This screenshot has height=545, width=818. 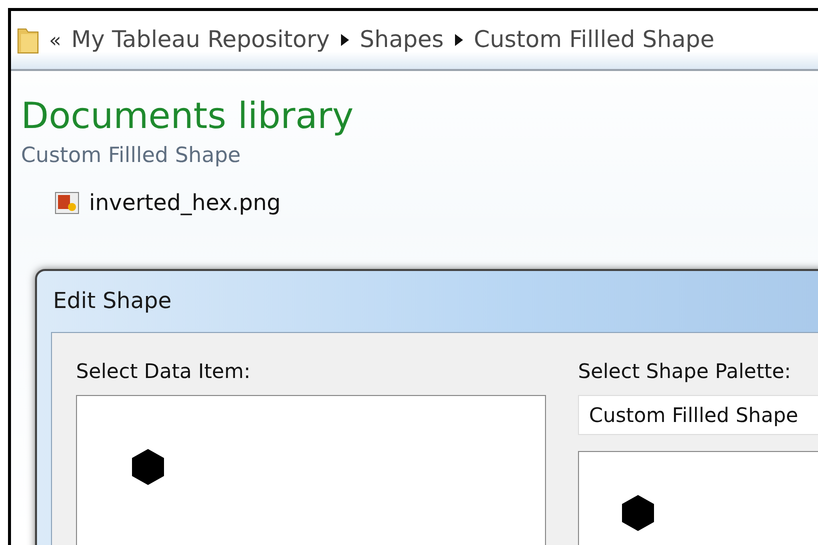 I want to click on breadcrumb-item: Custom Fillled Shape, so click(x=594, y=40).